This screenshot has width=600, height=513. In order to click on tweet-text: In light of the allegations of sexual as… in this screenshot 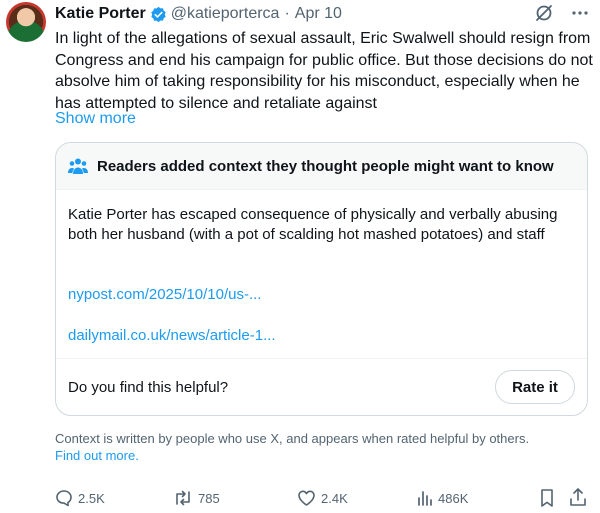, I will do `click(324, 71)`.